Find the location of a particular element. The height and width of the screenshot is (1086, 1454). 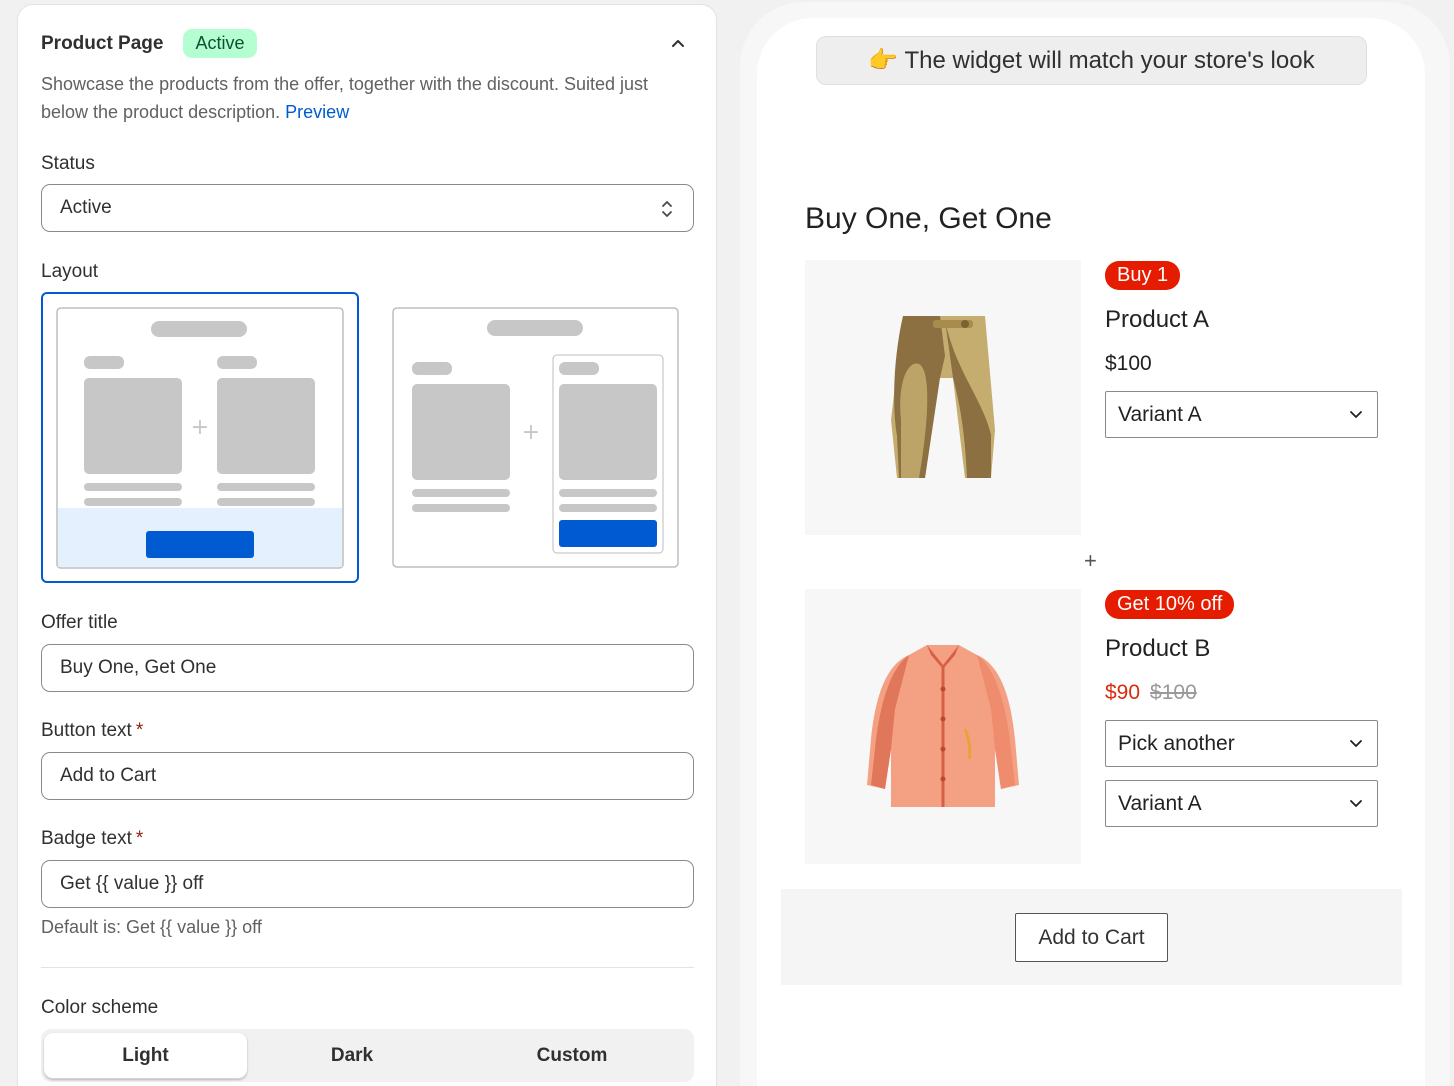

product-a-variant-select: Variant A is located at coordinates (1241, 414).